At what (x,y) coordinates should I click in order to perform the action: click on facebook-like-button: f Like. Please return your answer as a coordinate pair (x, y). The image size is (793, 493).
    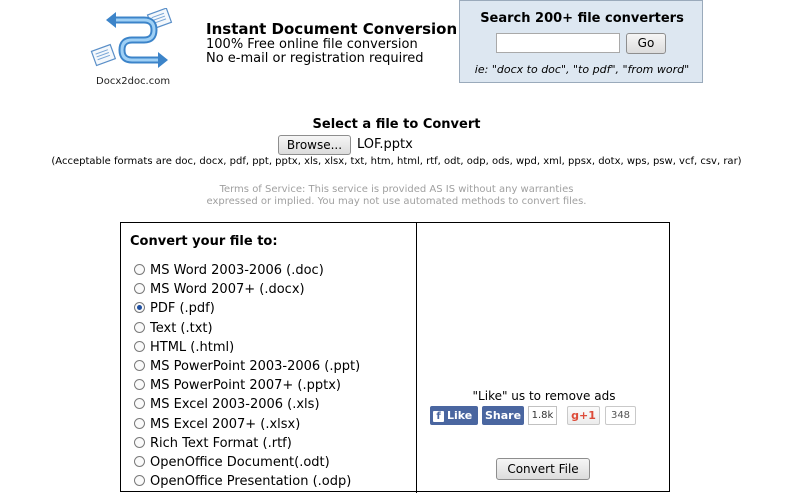
    Looking at the image, I should click on (454, 415).